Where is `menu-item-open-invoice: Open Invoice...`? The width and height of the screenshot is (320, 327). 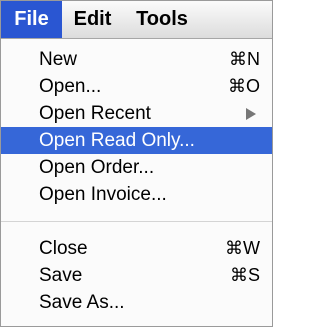 menu-item-open-invoice: Open Invoice... is located at coordinates (136, 194).